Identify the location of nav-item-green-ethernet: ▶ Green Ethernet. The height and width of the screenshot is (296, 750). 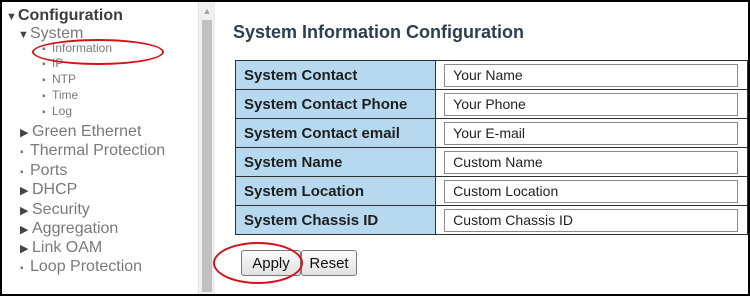
(80, 132).